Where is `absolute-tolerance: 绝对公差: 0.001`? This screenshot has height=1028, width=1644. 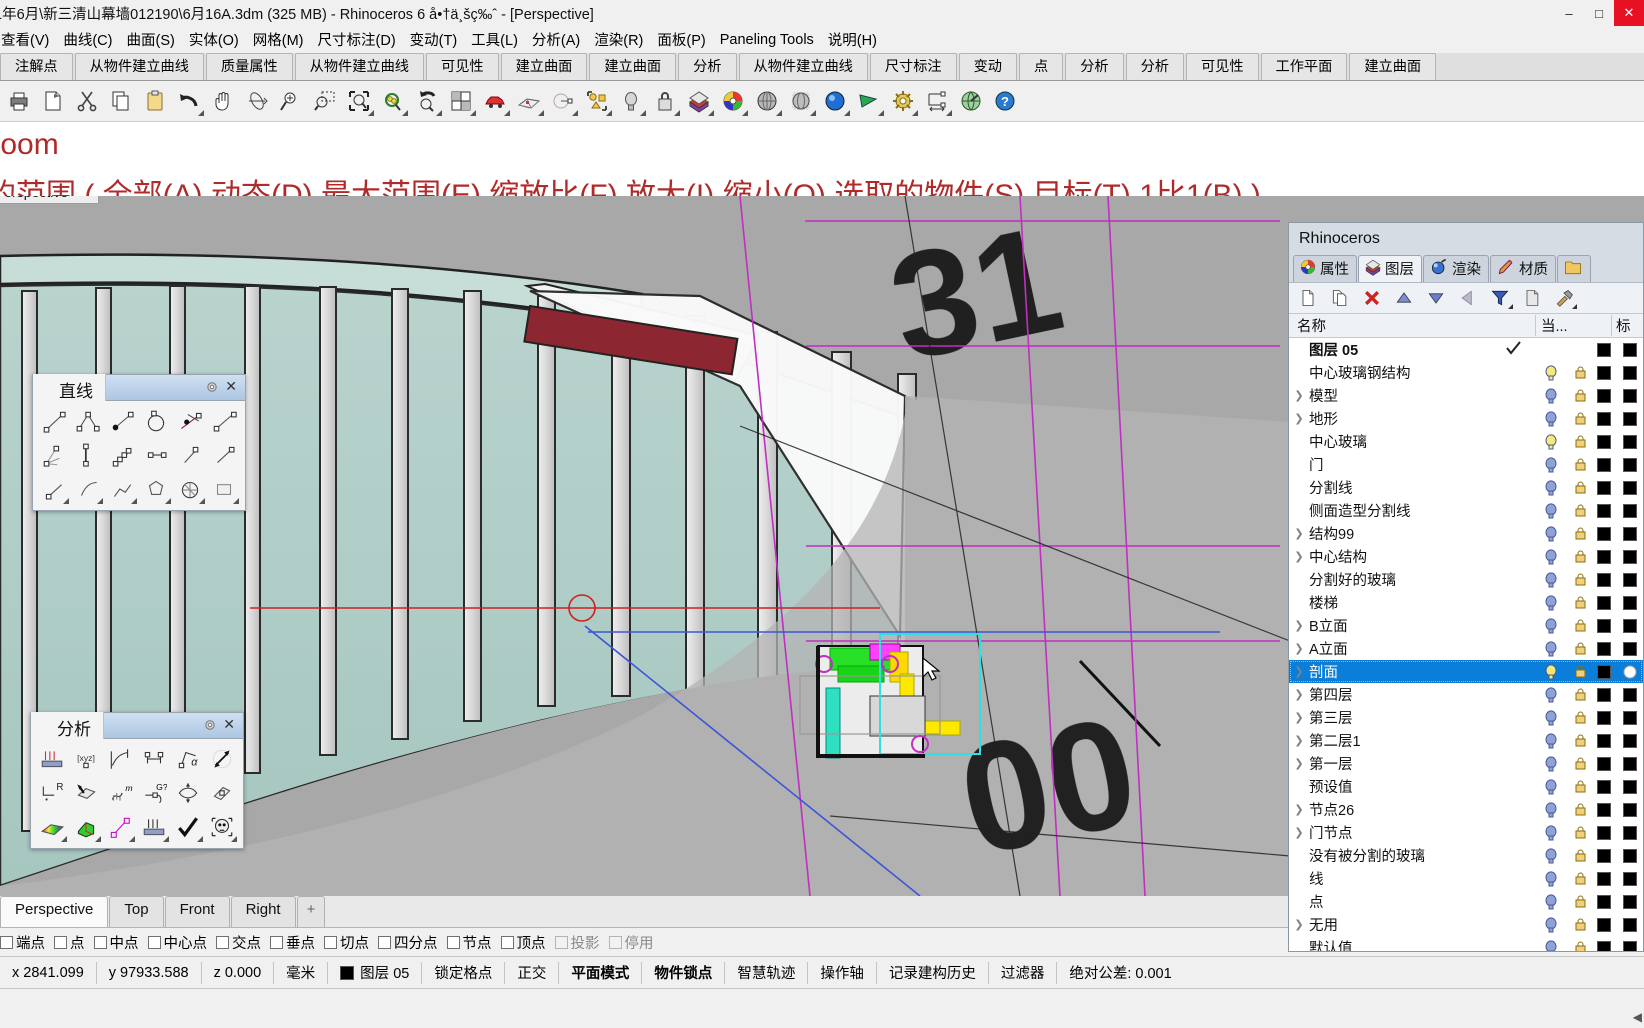 absolute-tolerance: 绝对公差: 0.001 is located at coordinates (1120, 973).